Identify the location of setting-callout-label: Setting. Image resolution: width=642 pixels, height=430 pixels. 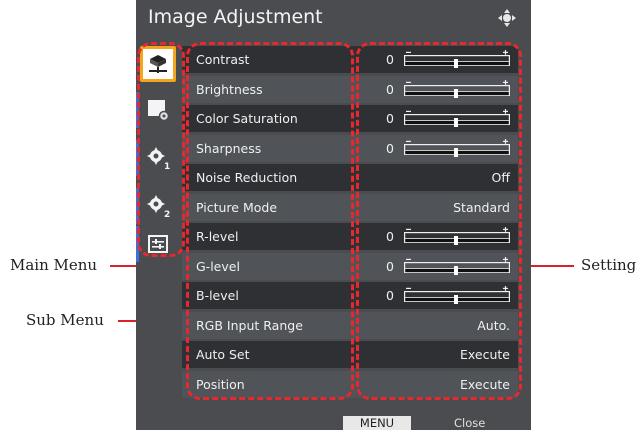
(609, 265).